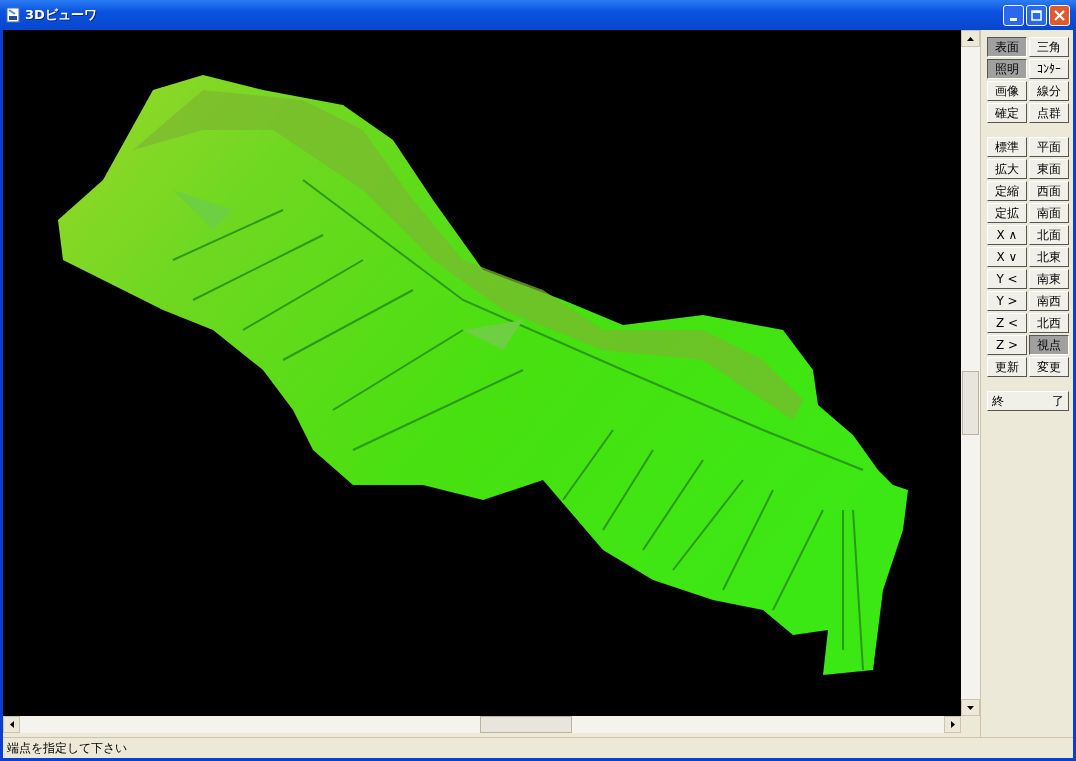  I want to click on tool-button: 表面, so click(1007, 47).